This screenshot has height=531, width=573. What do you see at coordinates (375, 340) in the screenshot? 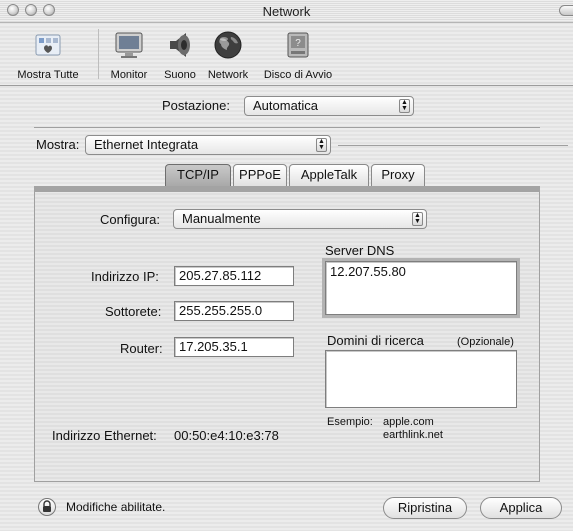
I see `search-domains-label: Domini di ricerca` at bounding box center [375, 340].